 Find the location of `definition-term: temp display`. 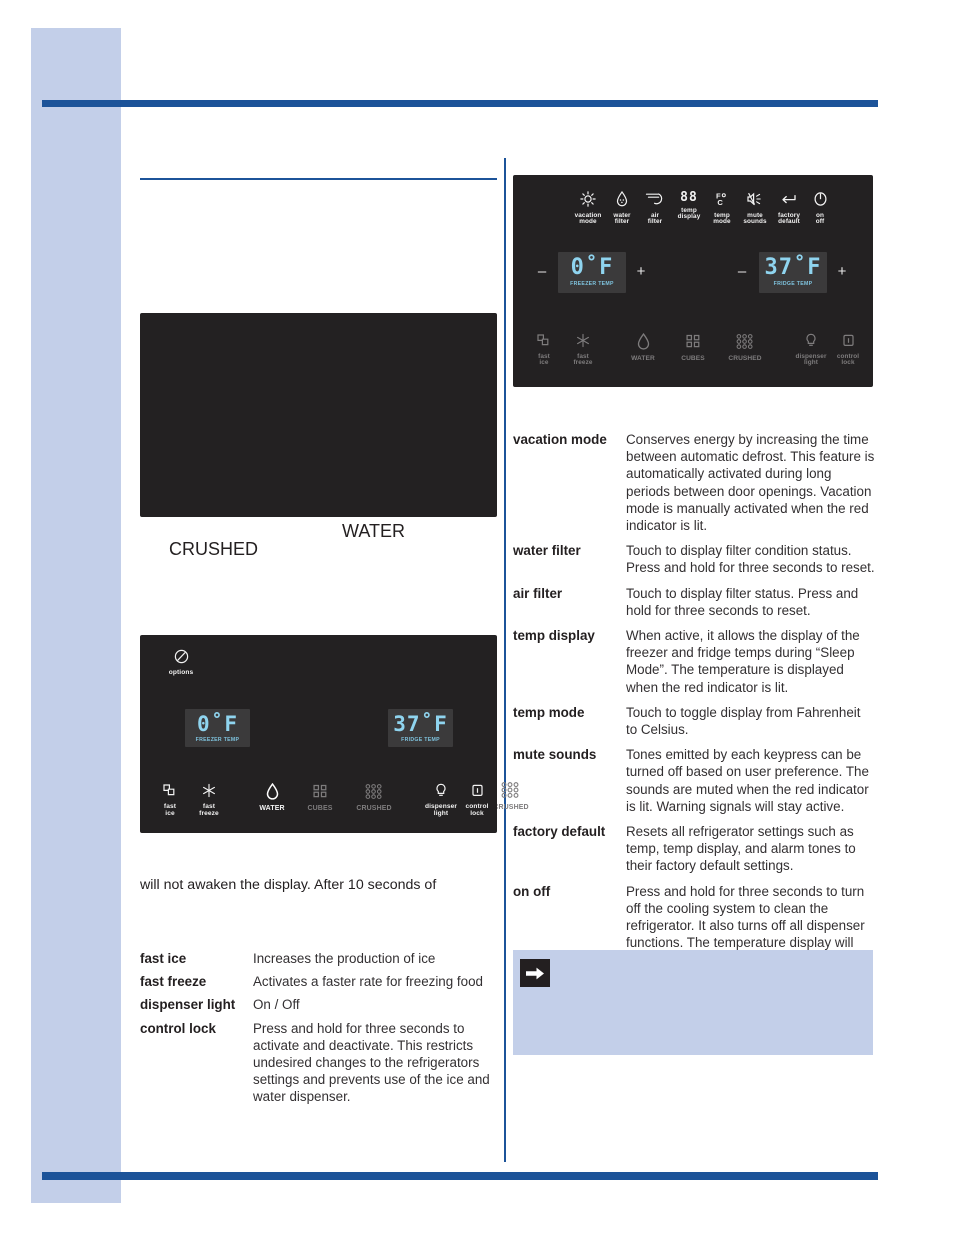

definition-term: temp display is located at coordinates (554, 636).